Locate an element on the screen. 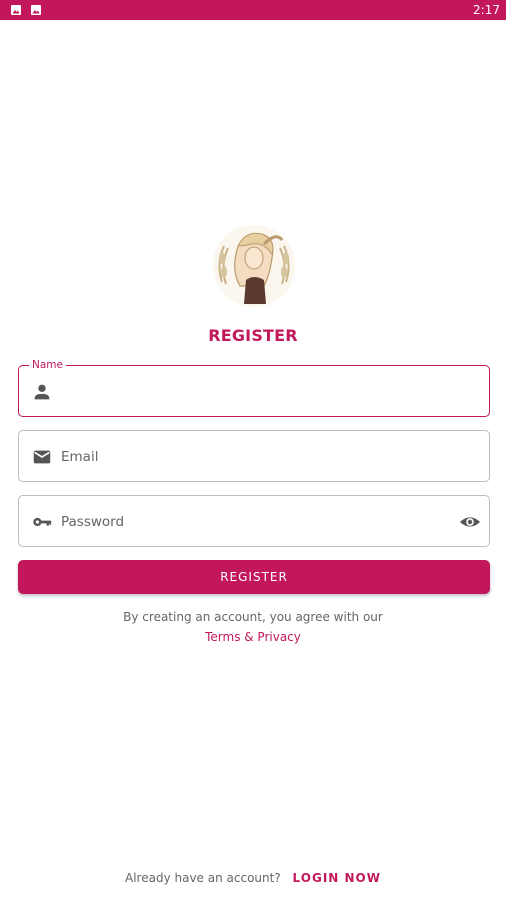  key-icon is located at coordinates (42, 522).